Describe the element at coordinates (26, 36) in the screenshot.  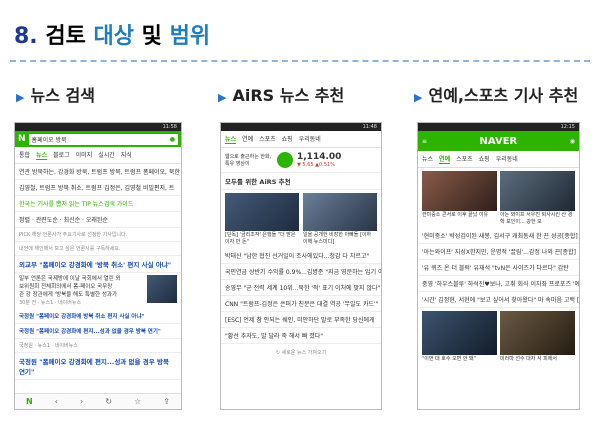
I see `title-number: 8.` at that location.